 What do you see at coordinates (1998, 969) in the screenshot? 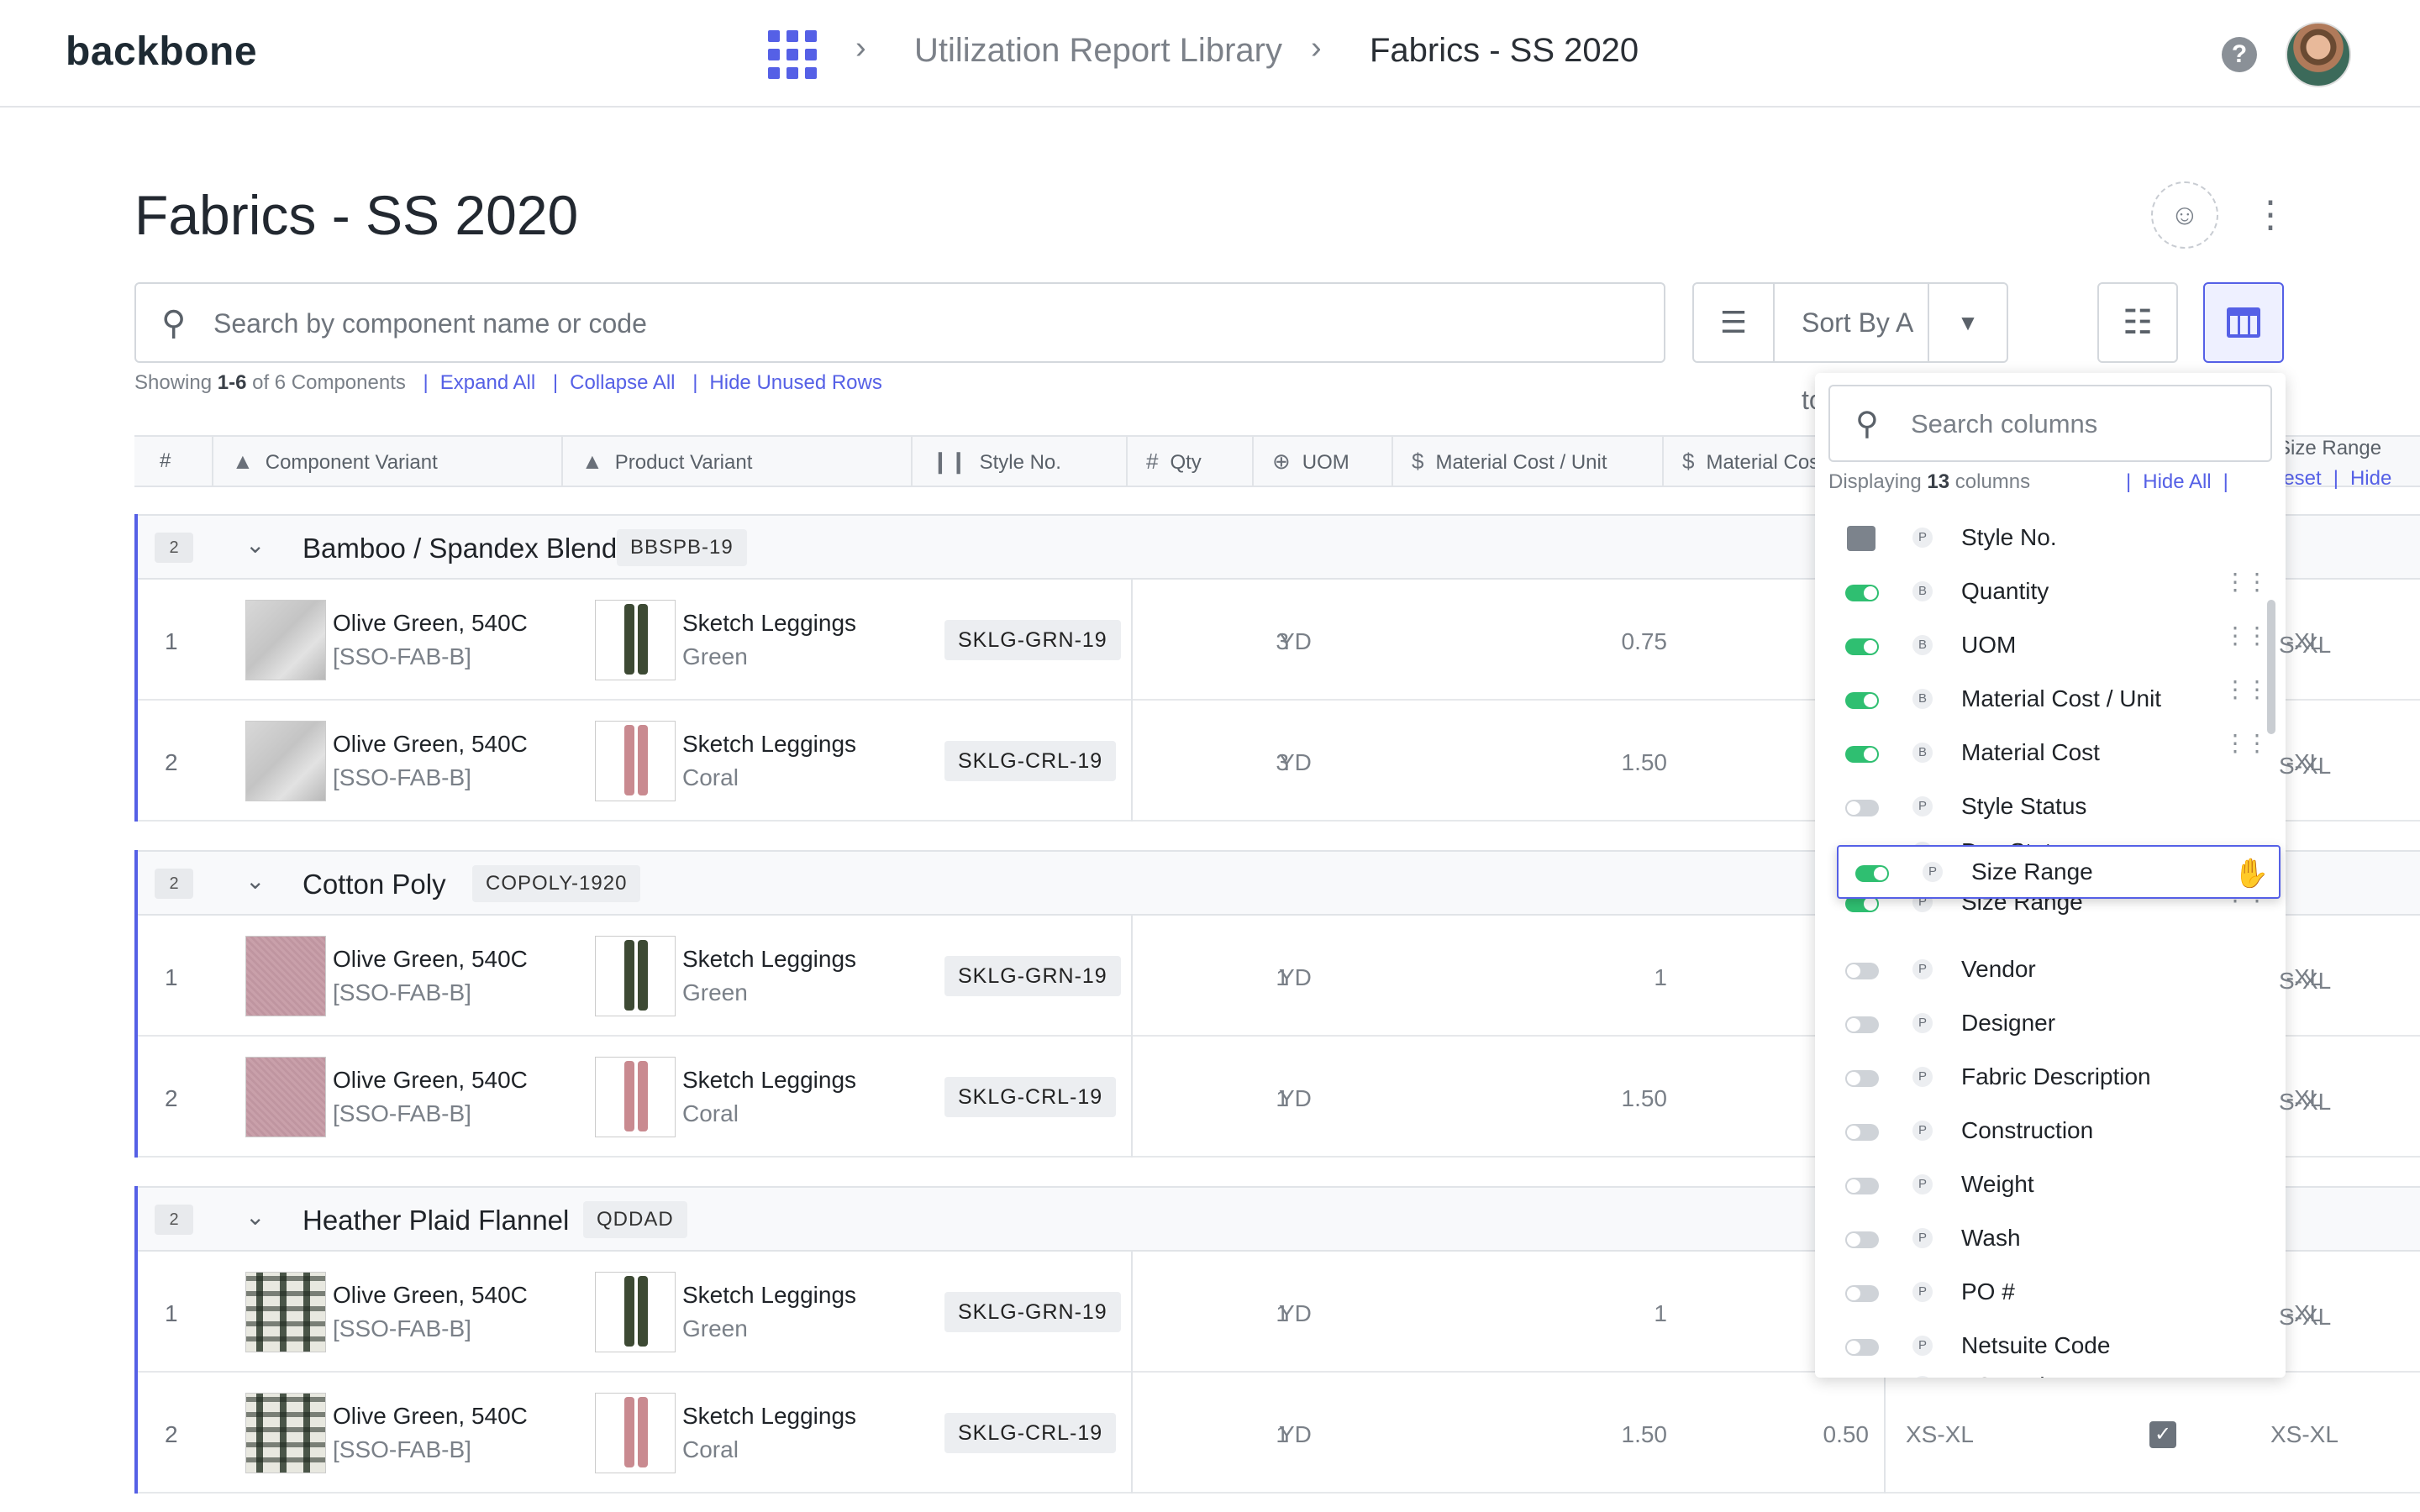
I see `column-label: Vendor` at bounding box center [1998, 969].